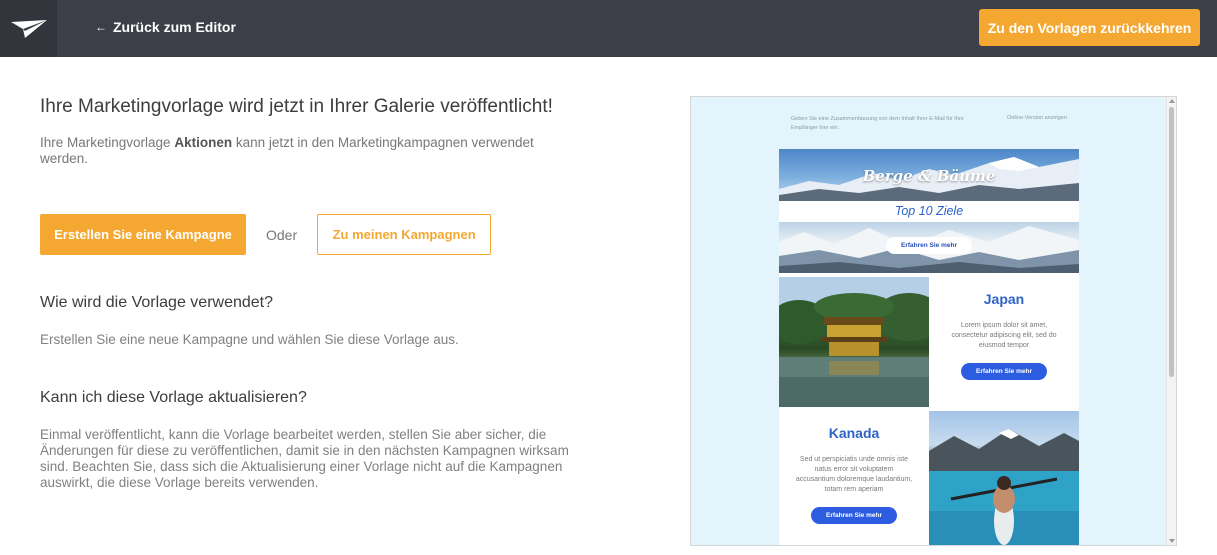 The width and height of the screenshot is (1217, 555). I want to click on hero-learn-more-button: Erfahren Sie mehr, so click(929, 245).